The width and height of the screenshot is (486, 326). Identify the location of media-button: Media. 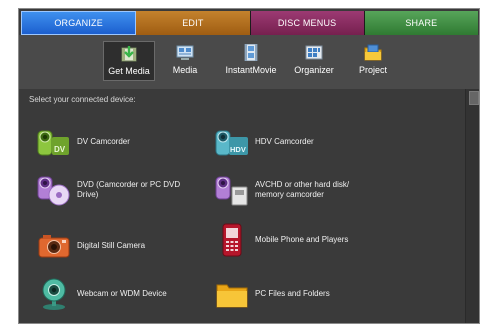
(185, 61).